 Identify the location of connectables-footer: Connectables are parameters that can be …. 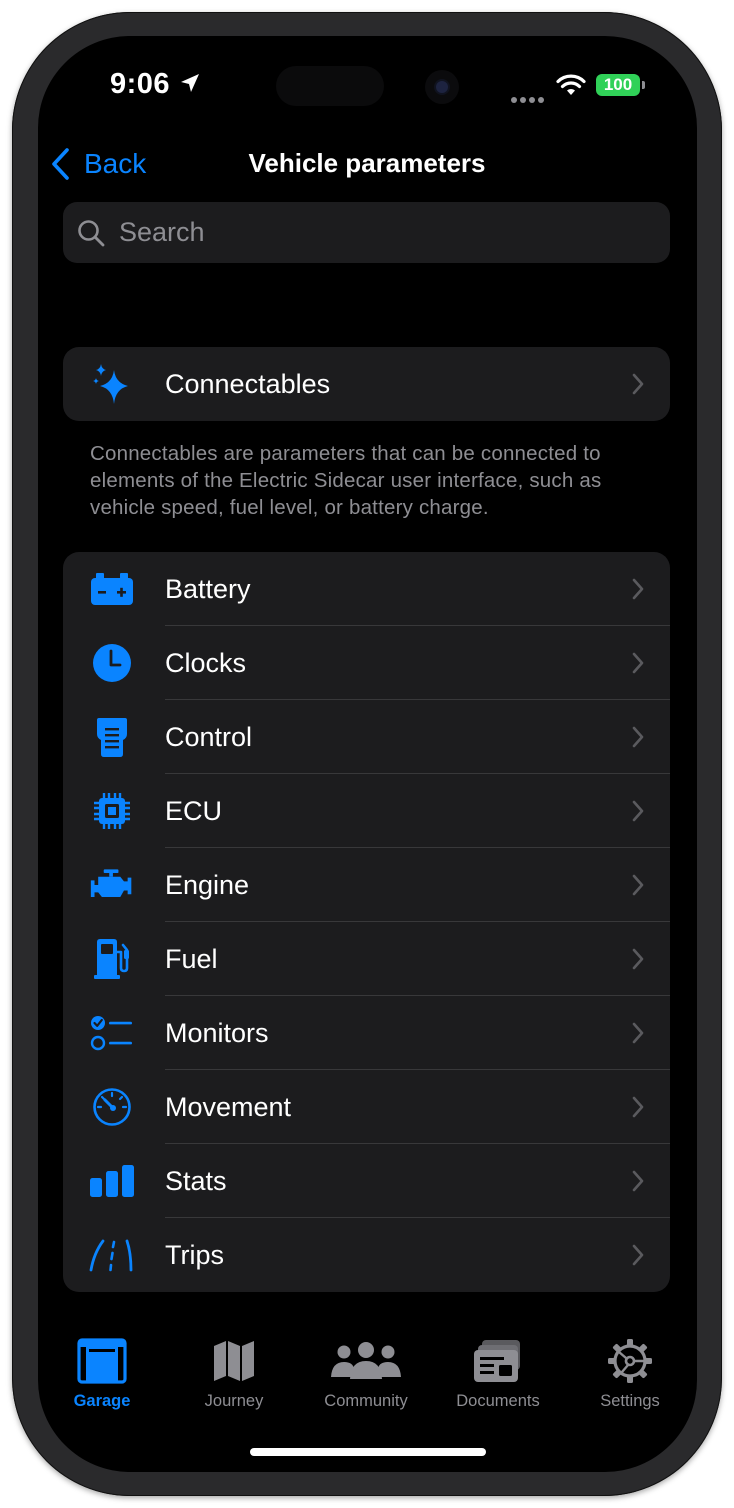
(346, 480).